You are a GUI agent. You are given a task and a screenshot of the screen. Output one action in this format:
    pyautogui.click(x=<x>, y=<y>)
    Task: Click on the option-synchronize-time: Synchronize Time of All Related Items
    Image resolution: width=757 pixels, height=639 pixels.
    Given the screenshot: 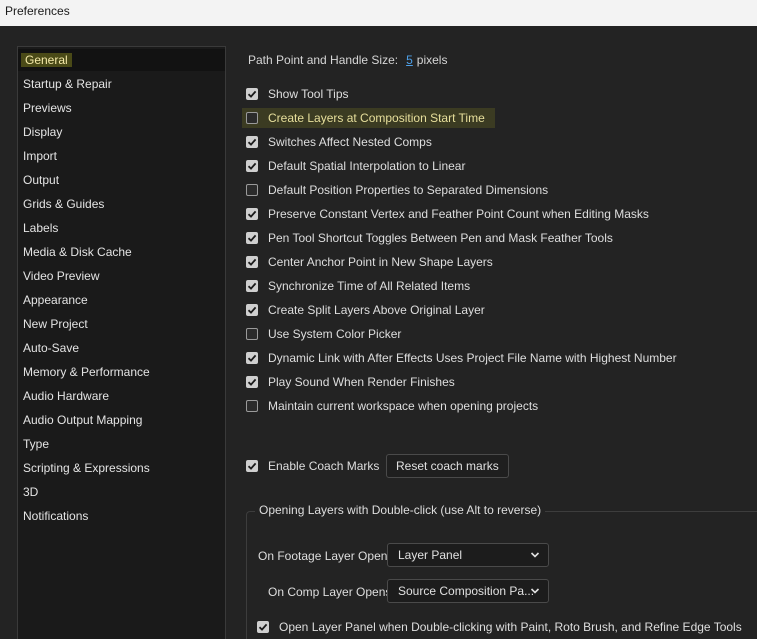 What is the action you would take?
    pyautogui.click(x=358, y=286)
    